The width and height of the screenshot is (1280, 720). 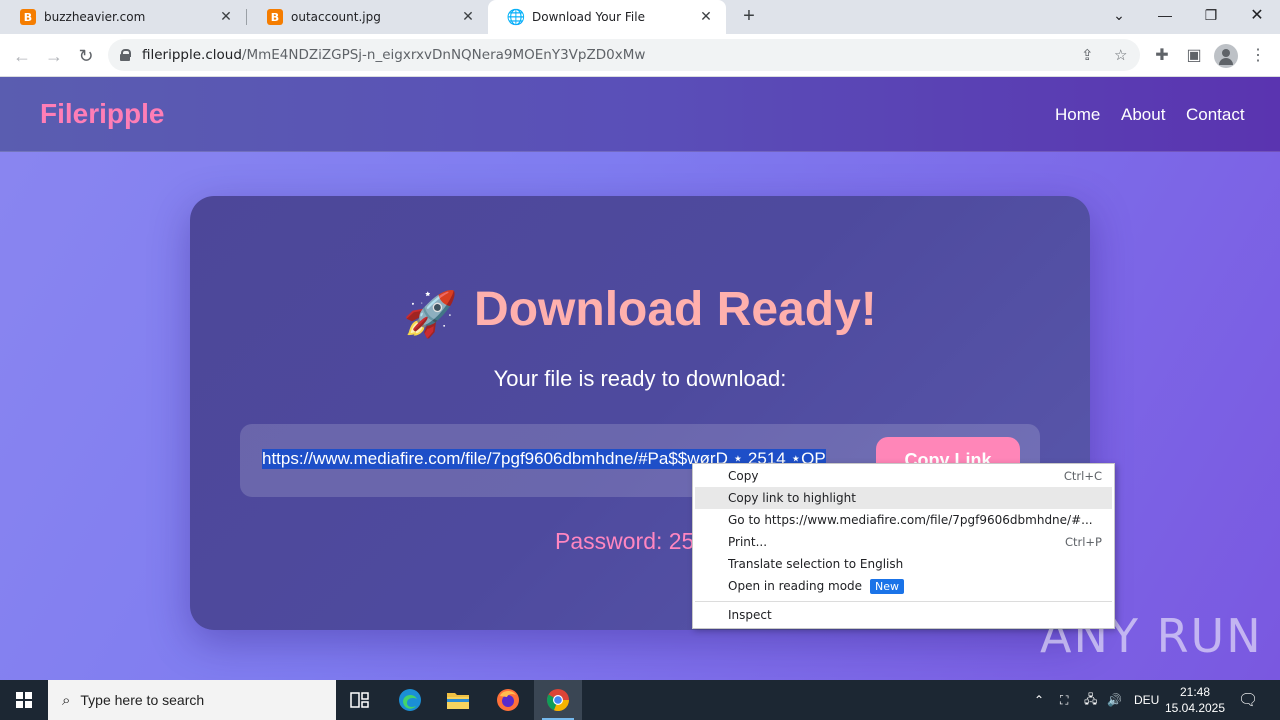 I want to click on menu-item-translate: Translate selection to English, so click(x=903, y=564).